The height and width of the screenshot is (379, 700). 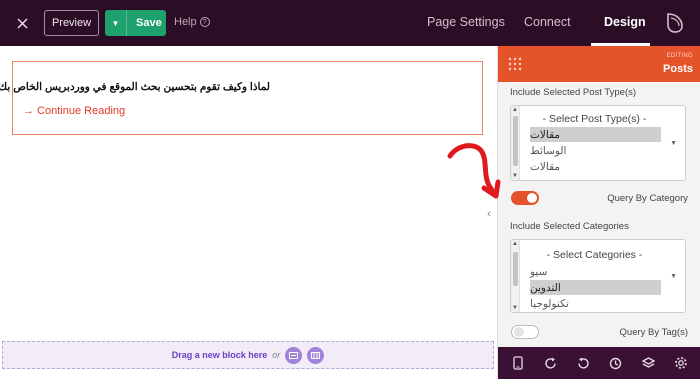 I want to click on saved-blocks-icon, so click(x=316, y=355).